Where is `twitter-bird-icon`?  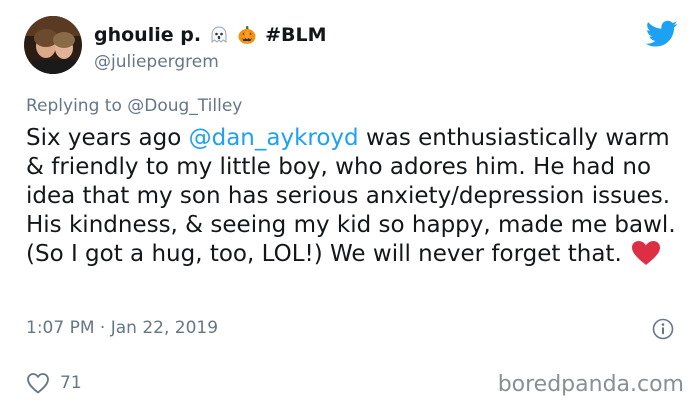
twitter-bird-icon is located at coordinates (661, 34).